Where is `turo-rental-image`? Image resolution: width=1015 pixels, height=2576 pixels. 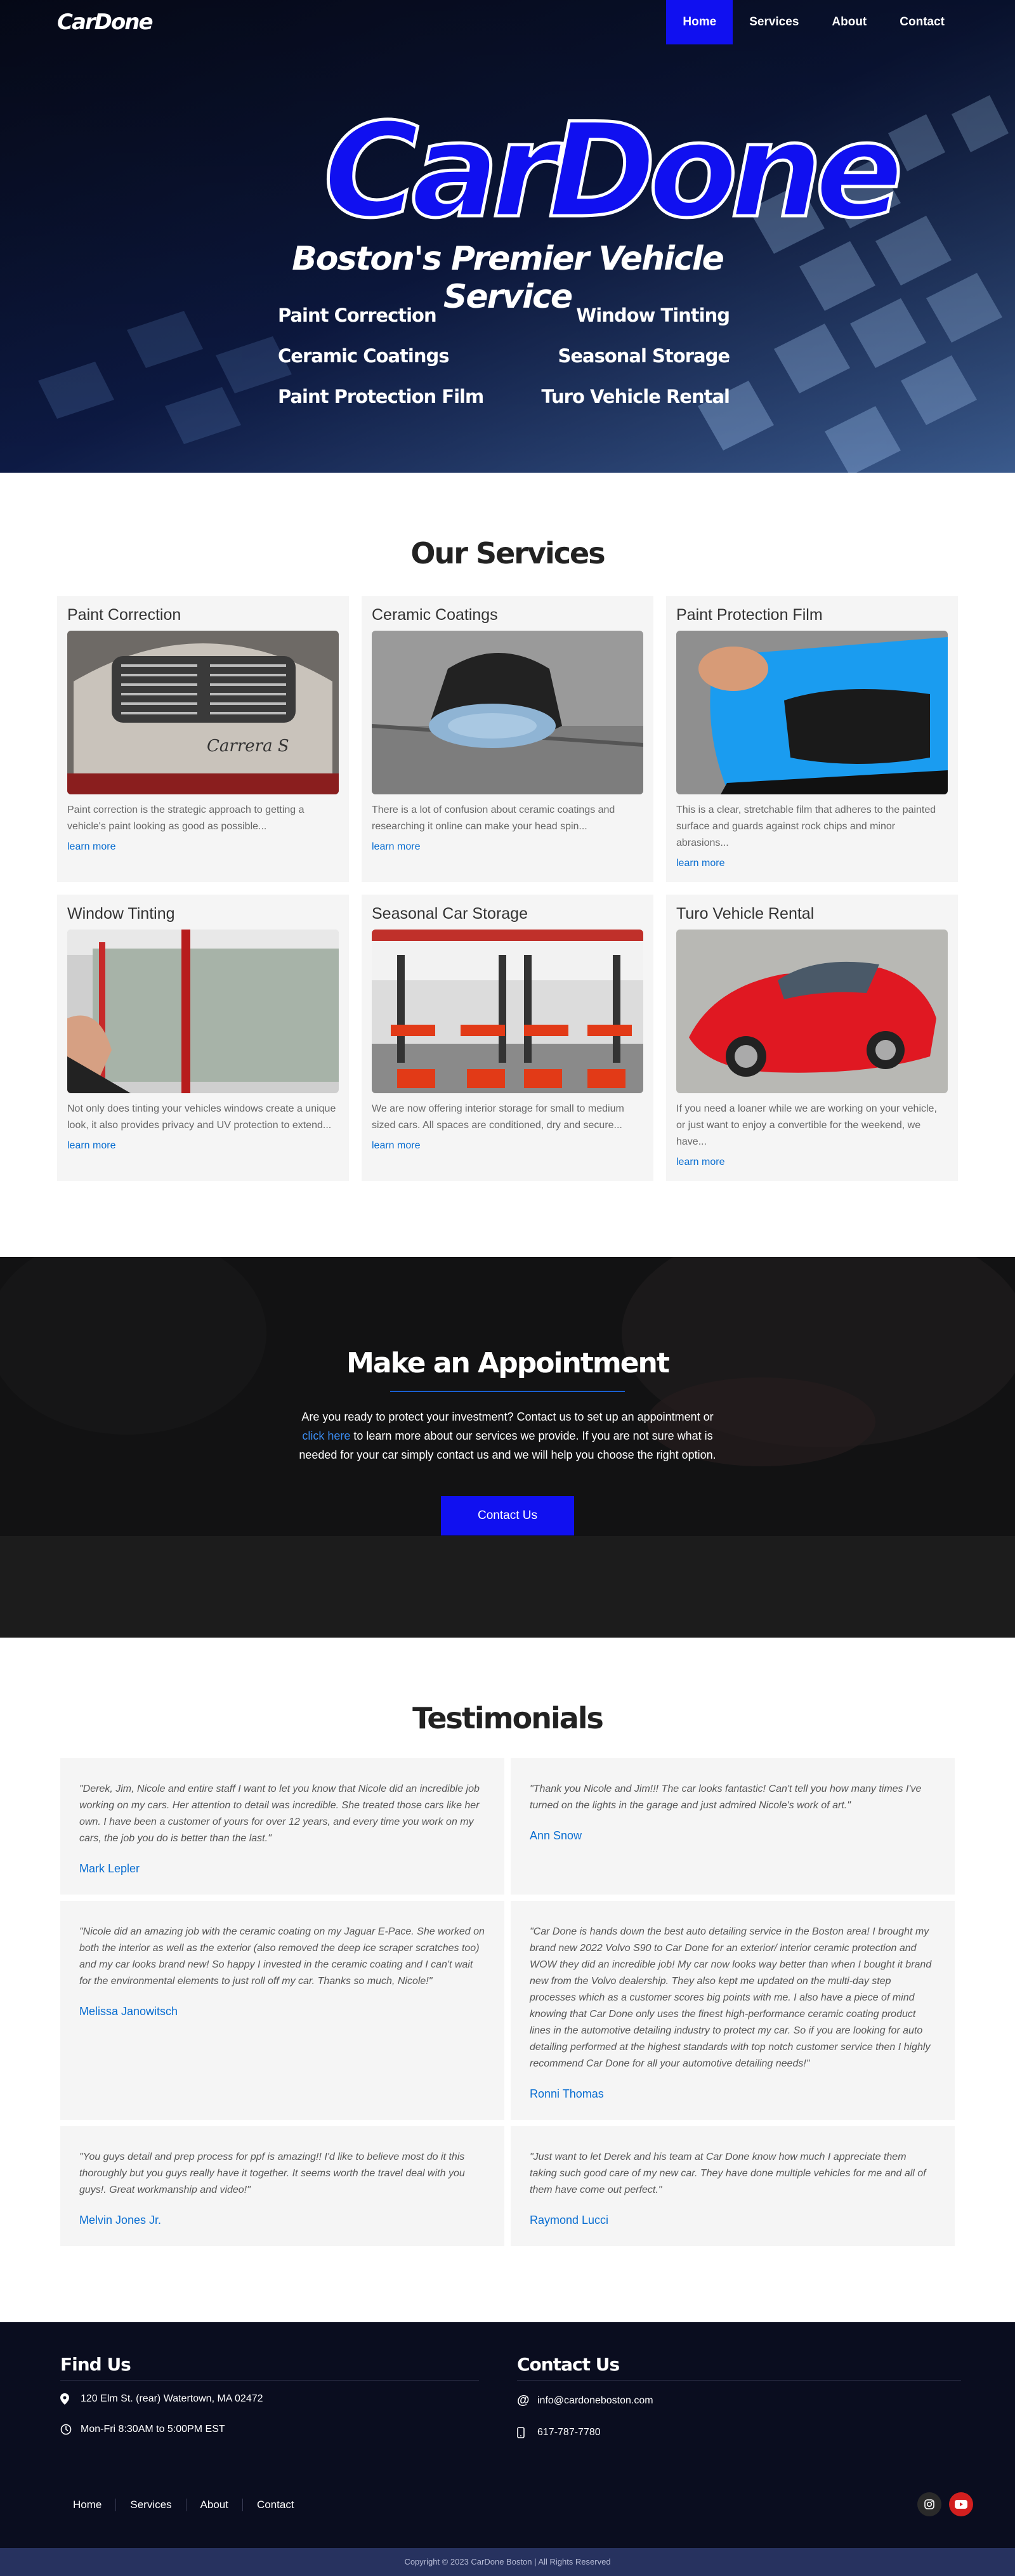 turo-rental-image is located at coordinates (812, 1011).